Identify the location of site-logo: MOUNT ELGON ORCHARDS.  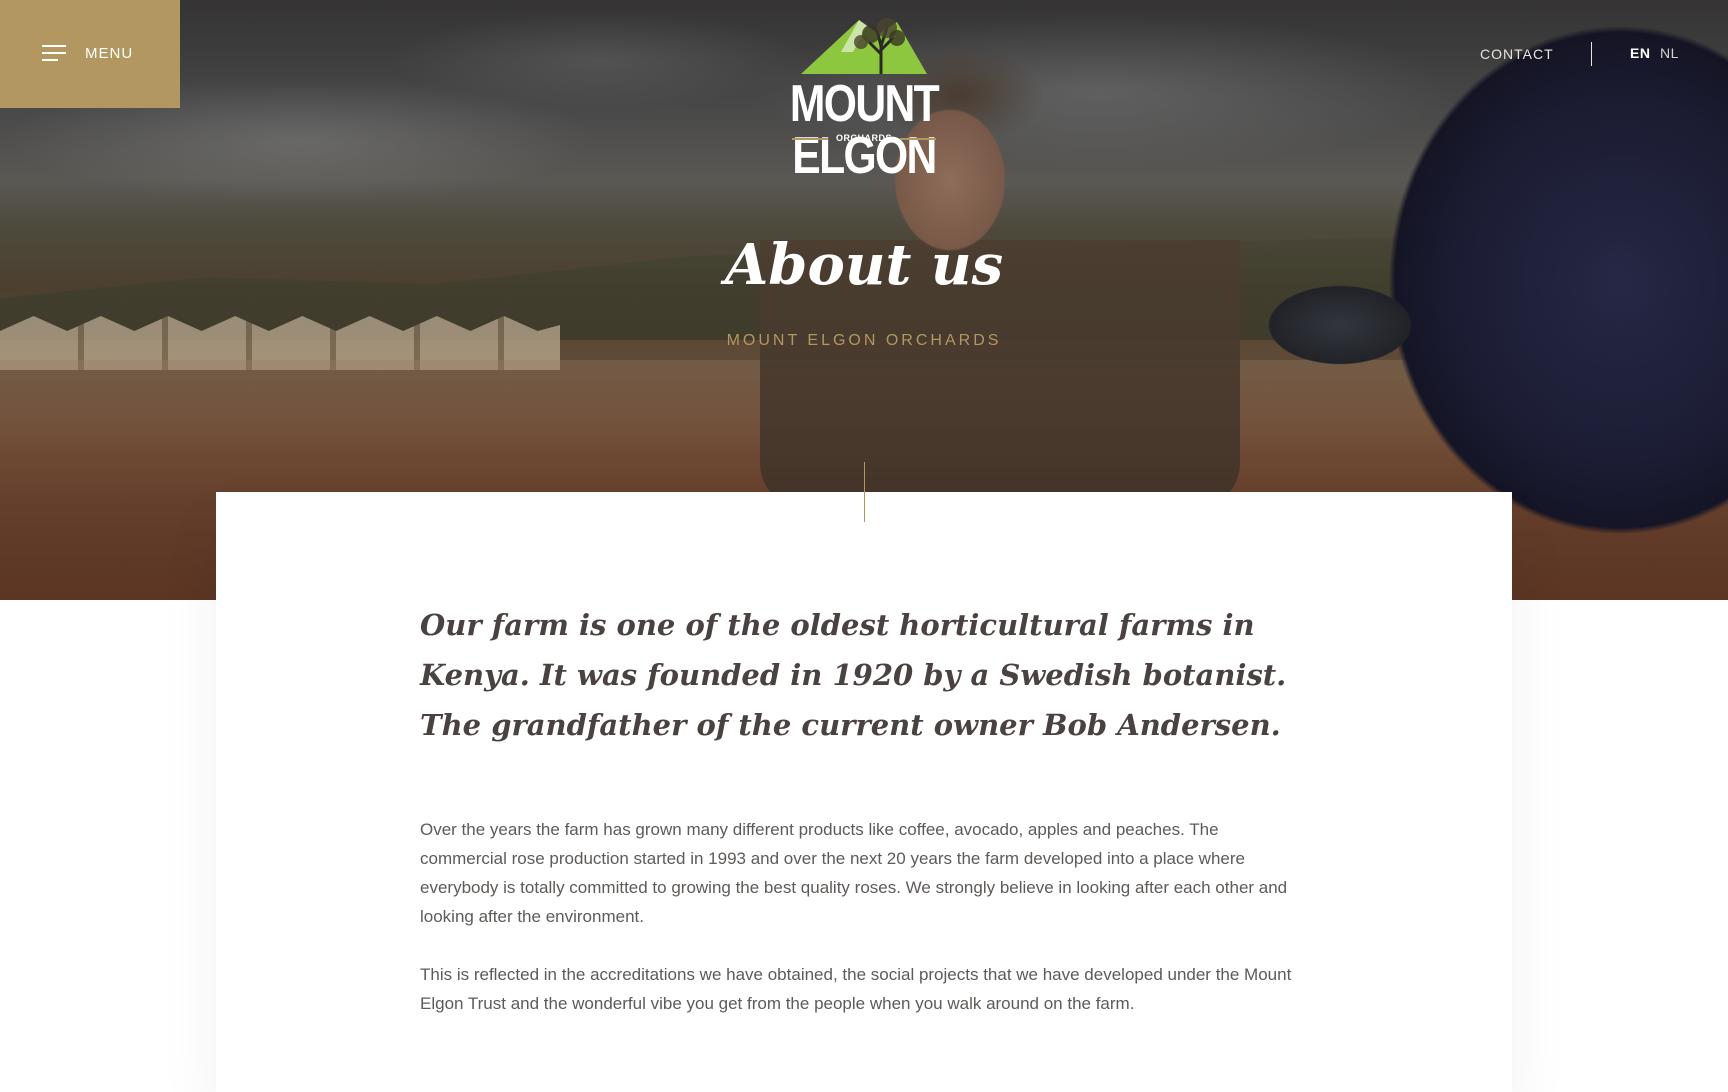
(864, 95).